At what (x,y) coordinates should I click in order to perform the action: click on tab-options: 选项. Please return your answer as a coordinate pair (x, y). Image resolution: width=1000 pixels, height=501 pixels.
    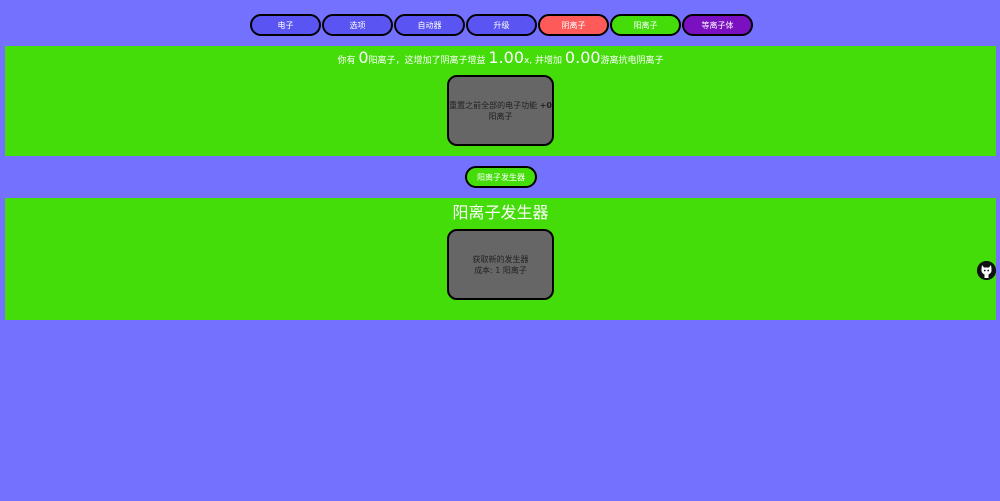
    Looking at the image, I should click on (357, 25).